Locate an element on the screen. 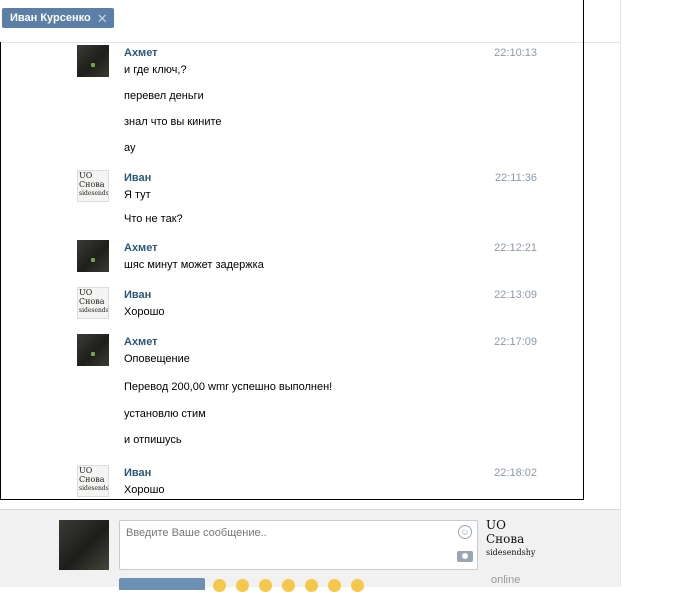 This screenshot has height=592, width=686. dialog-tab: Иван Курсенко ✕ is located at coordinates (58, 18).